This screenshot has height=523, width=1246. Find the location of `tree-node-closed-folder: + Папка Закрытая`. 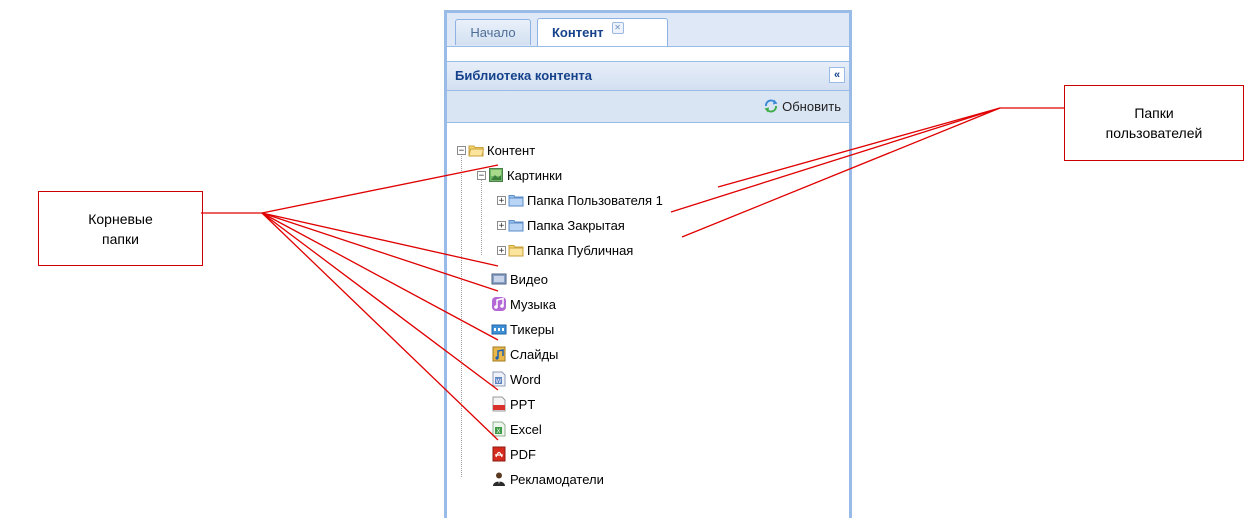

tree-node-closed-folder: + Папка Закрытая is located at coordinates (561, 225).